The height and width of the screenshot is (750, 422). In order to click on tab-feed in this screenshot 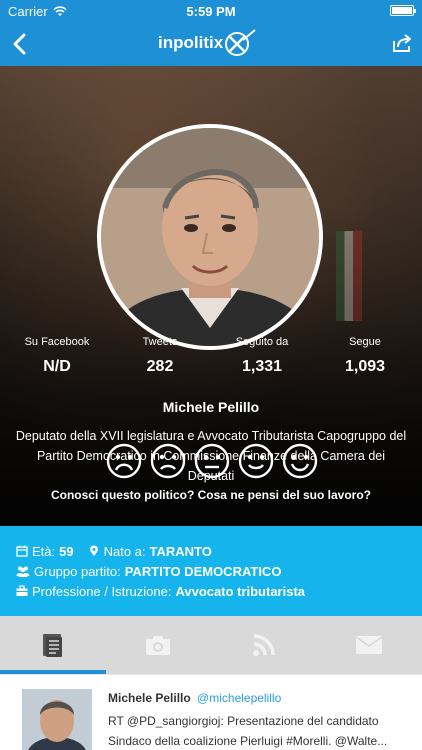, I will do `click(264, 645)`.